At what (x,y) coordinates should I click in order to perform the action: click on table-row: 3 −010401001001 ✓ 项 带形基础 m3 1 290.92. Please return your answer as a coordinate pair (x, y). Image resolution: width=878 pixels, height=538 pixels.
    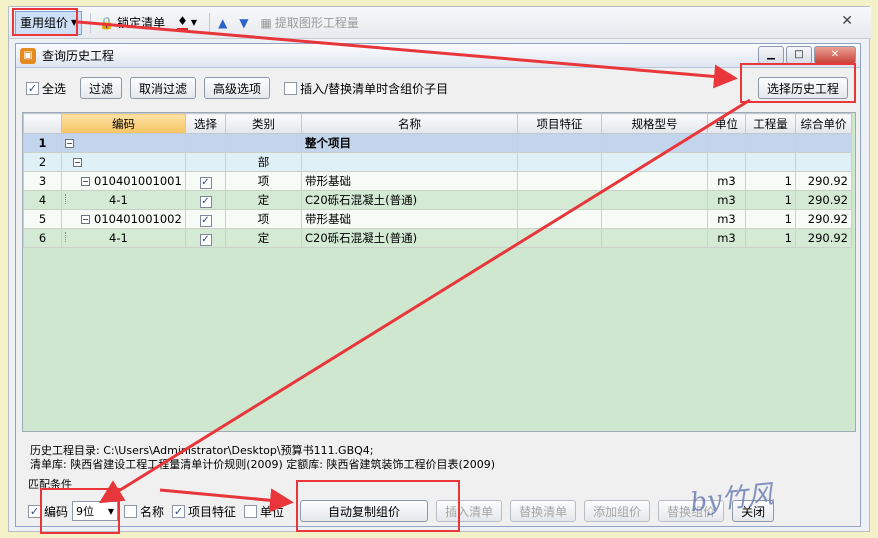
    Looking at the image, I should click on (437, 181).